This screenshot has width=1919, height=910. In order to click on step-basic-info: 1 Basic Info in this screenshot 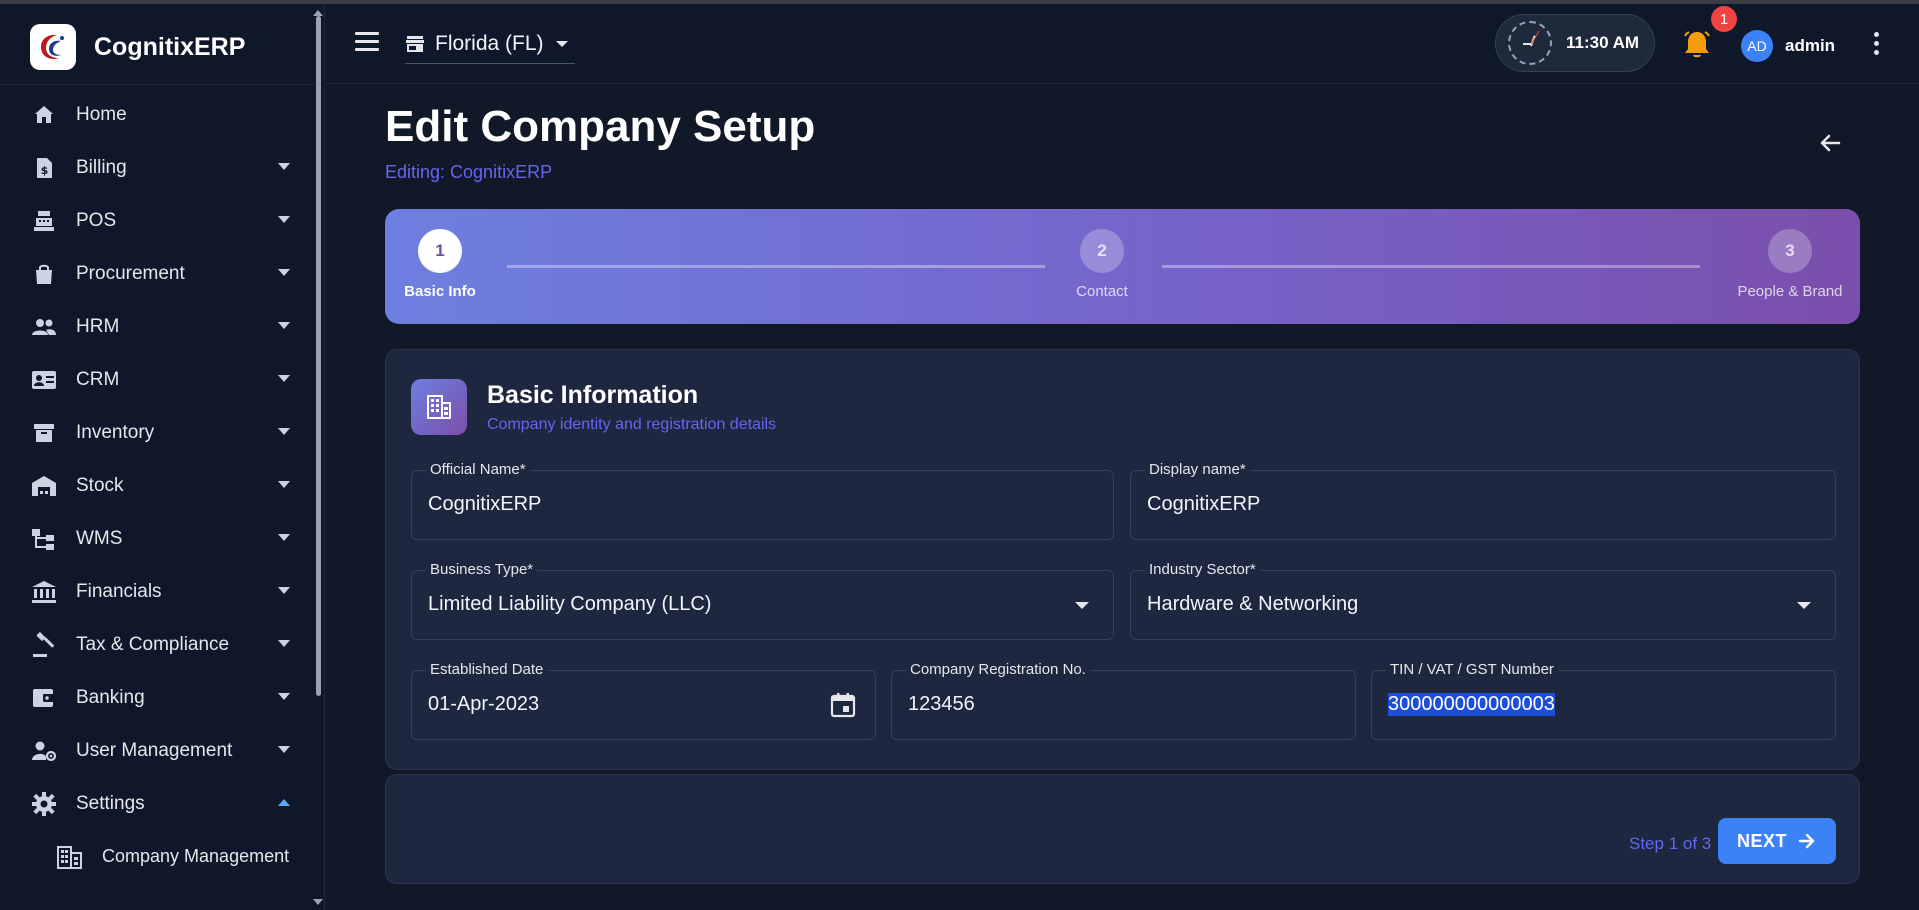, I will do `click(440, 264)`.